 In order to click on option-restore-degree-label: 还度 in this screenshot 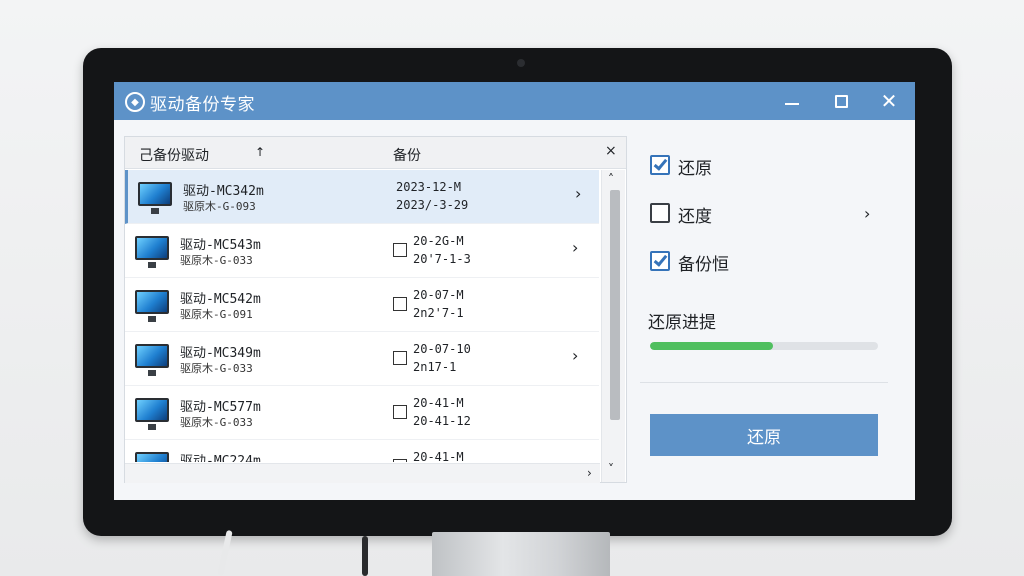, I will do `click(695, 217)`.